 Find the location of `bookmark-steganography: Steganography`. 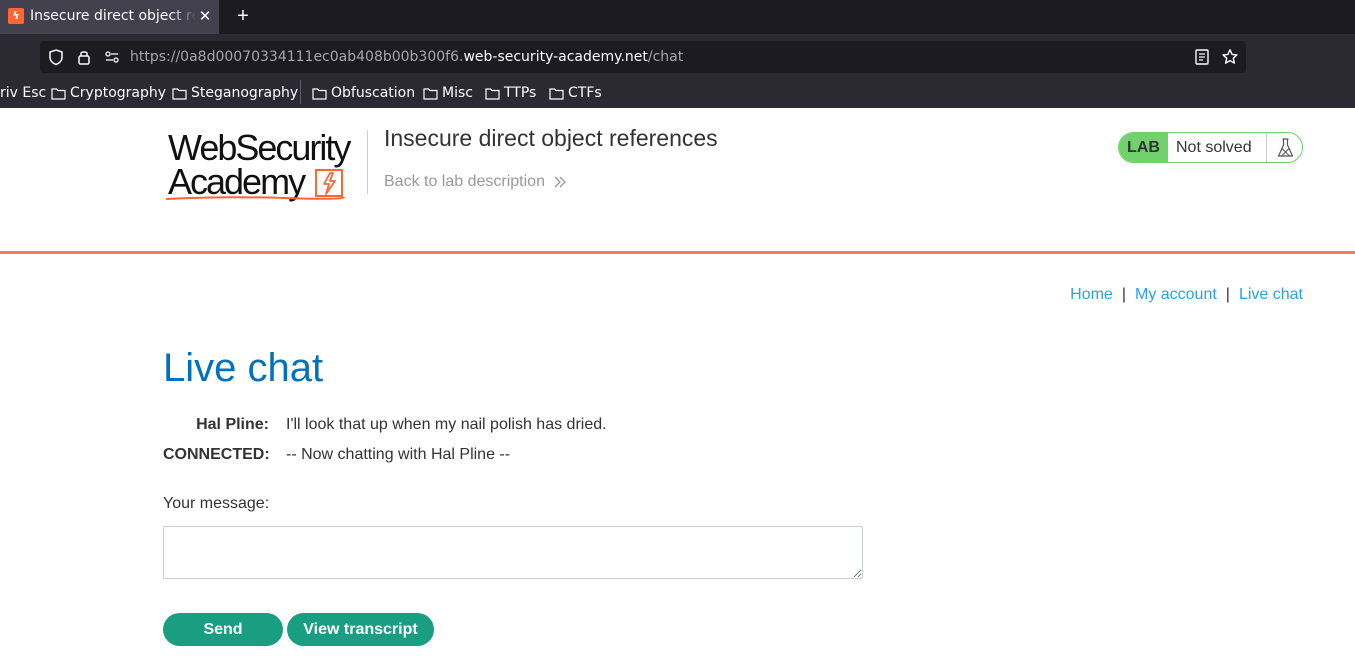

bookmark-steganography: Steganography is located at coordinates (235, 93).